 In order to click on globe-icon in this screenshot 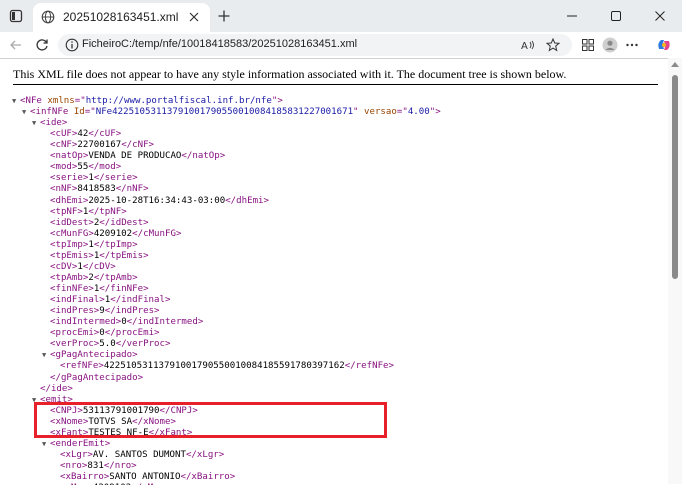, I will do `click(48, 17)`.